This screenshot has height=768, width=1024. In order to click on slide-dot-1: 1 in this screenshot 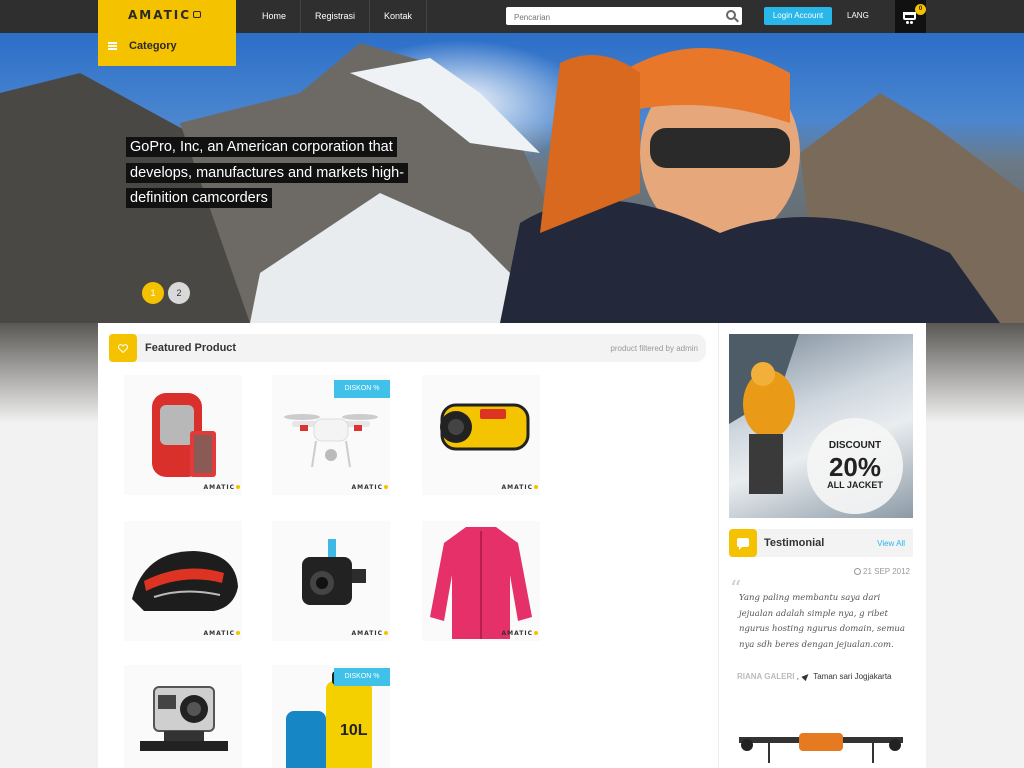, I will do `click(153, 293)`.